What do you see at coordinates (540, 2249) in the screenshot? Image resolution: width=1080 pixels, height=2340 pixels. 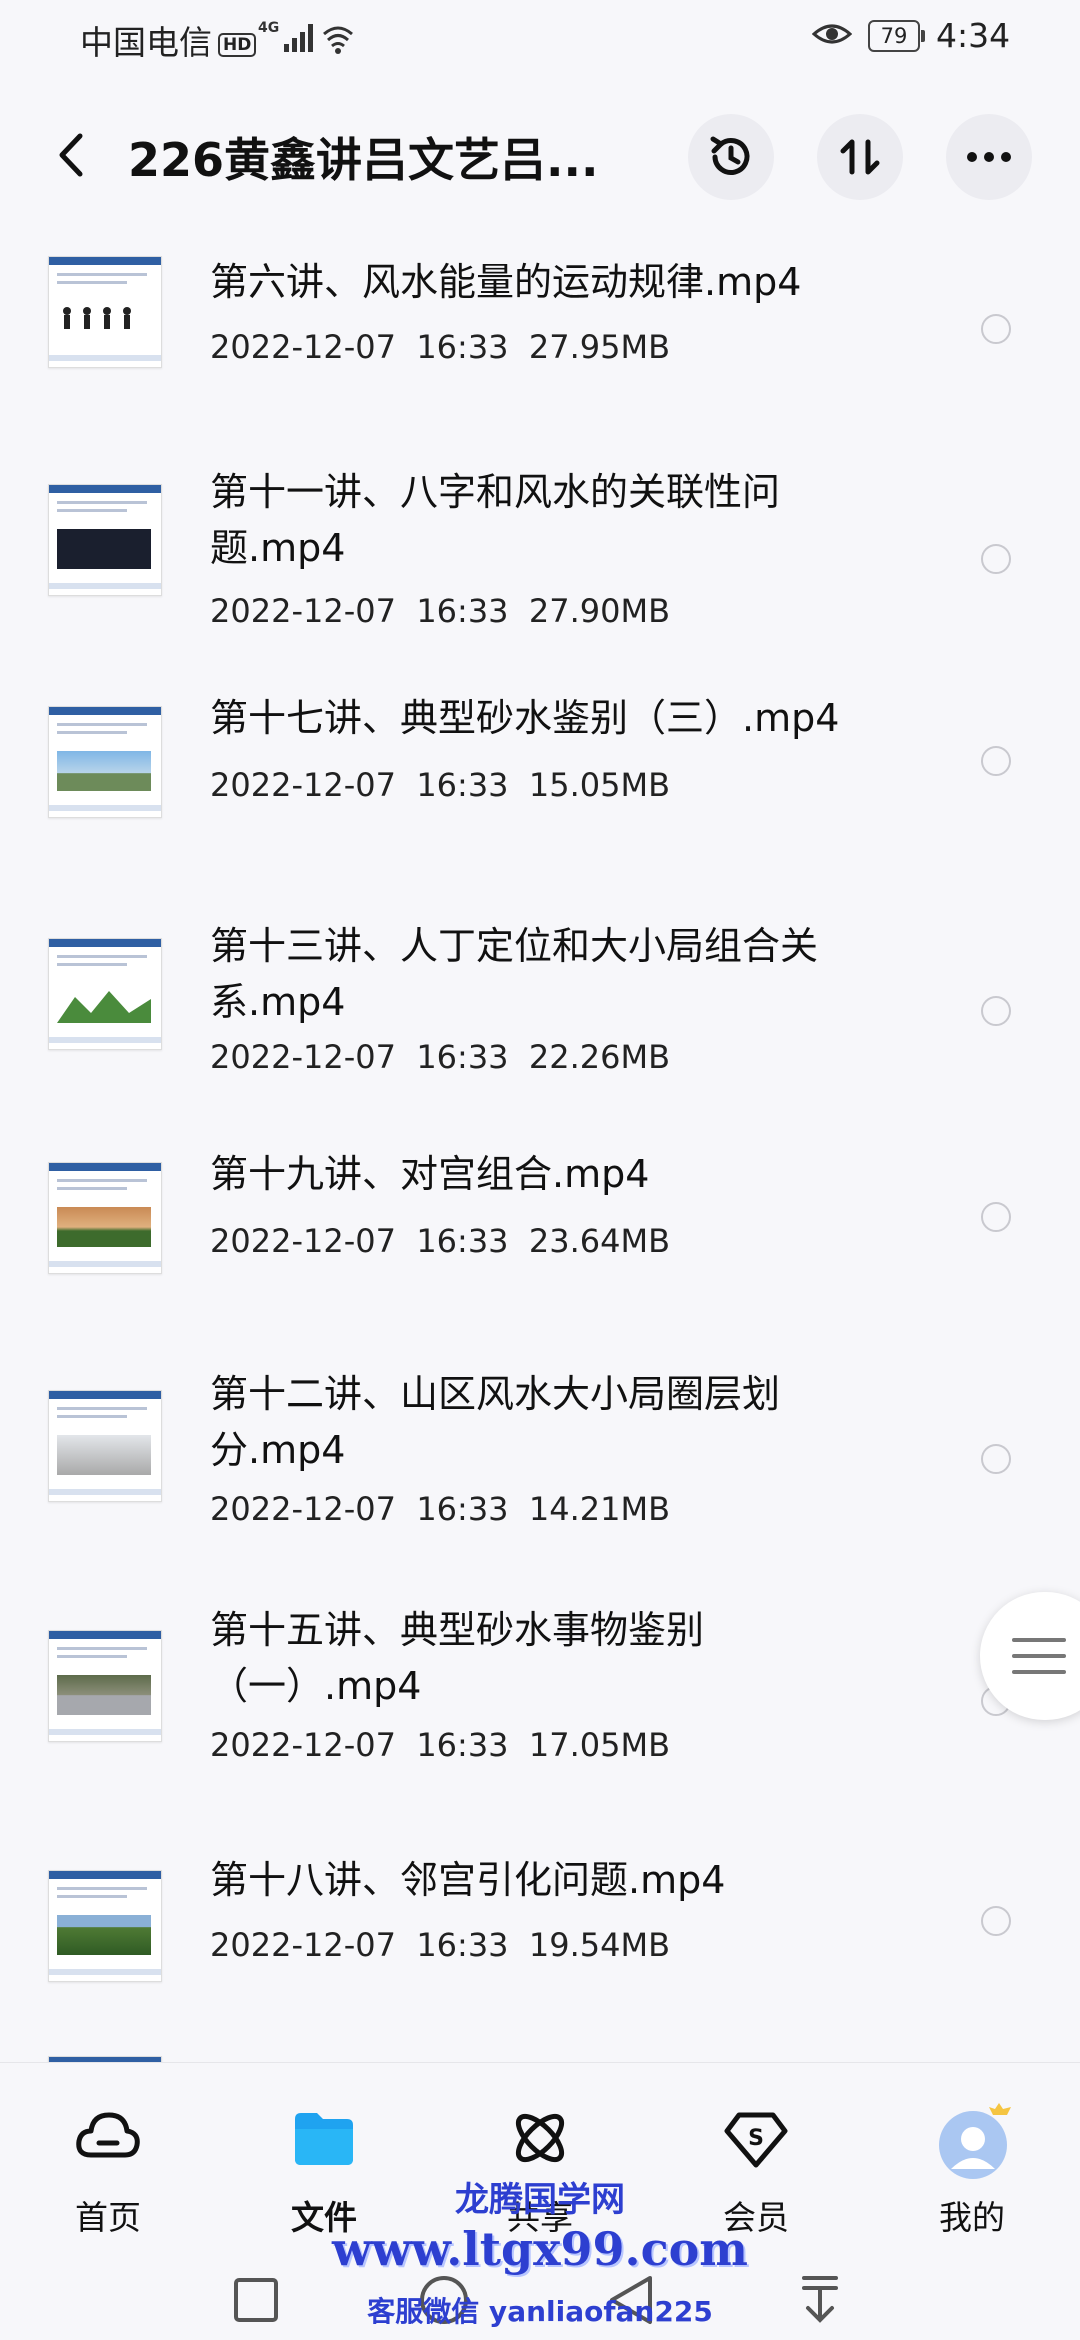 I see `watermark-url: www.ltgx99.com` at bounding box center [540, 2249].